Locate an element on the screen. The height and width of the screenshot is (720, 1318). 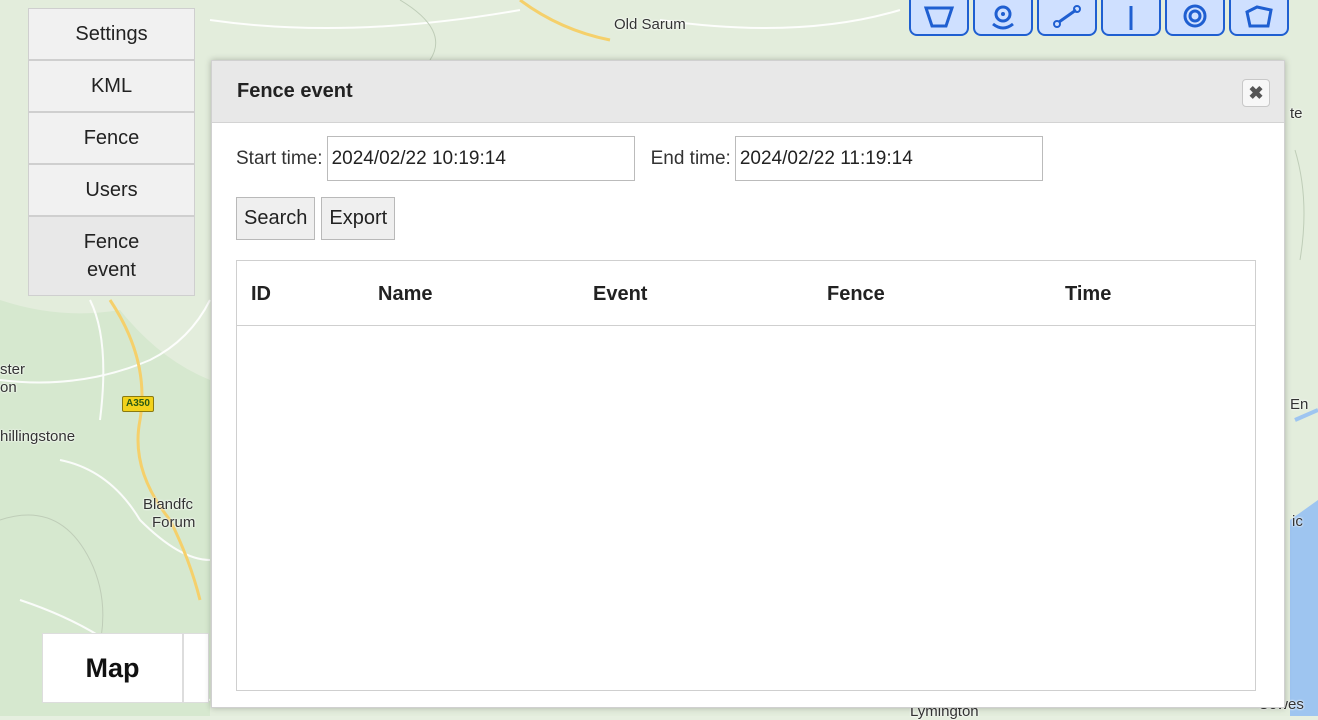
sidebar-item-label: KML is located at coordinates (111, 85).